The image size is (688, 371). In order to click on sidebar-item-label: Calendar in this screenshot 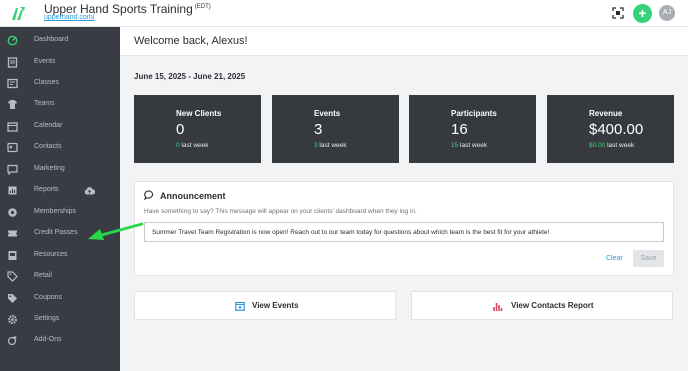, I will do `click(48, 125)`.